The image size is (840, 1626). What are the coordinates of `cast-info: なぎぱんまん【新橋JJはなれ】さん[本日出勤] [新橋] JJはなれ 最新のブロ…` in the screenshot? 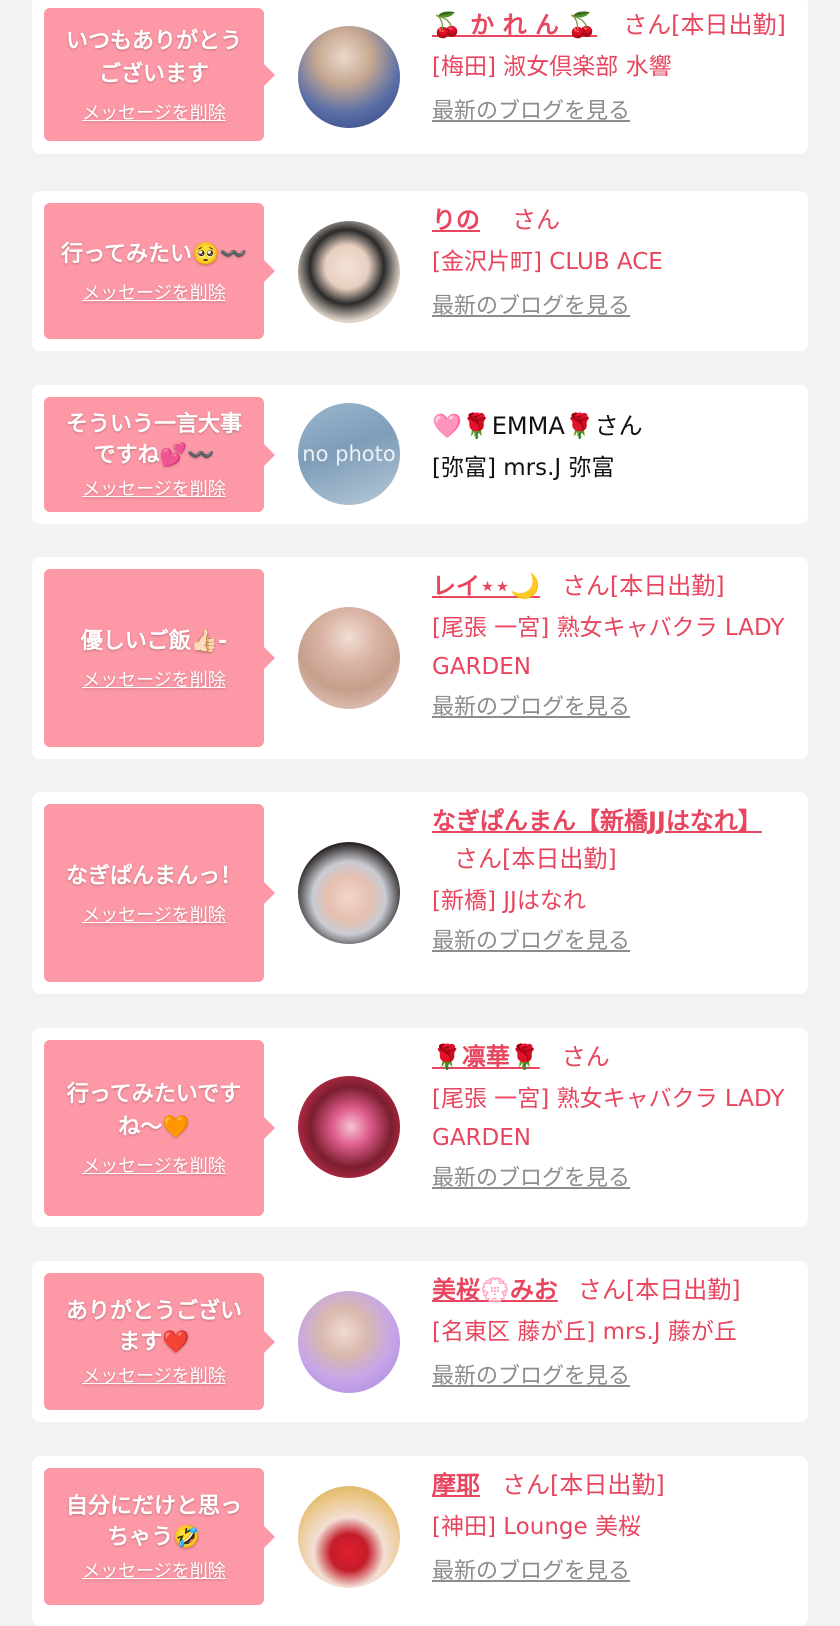 It's located at (612, 878).